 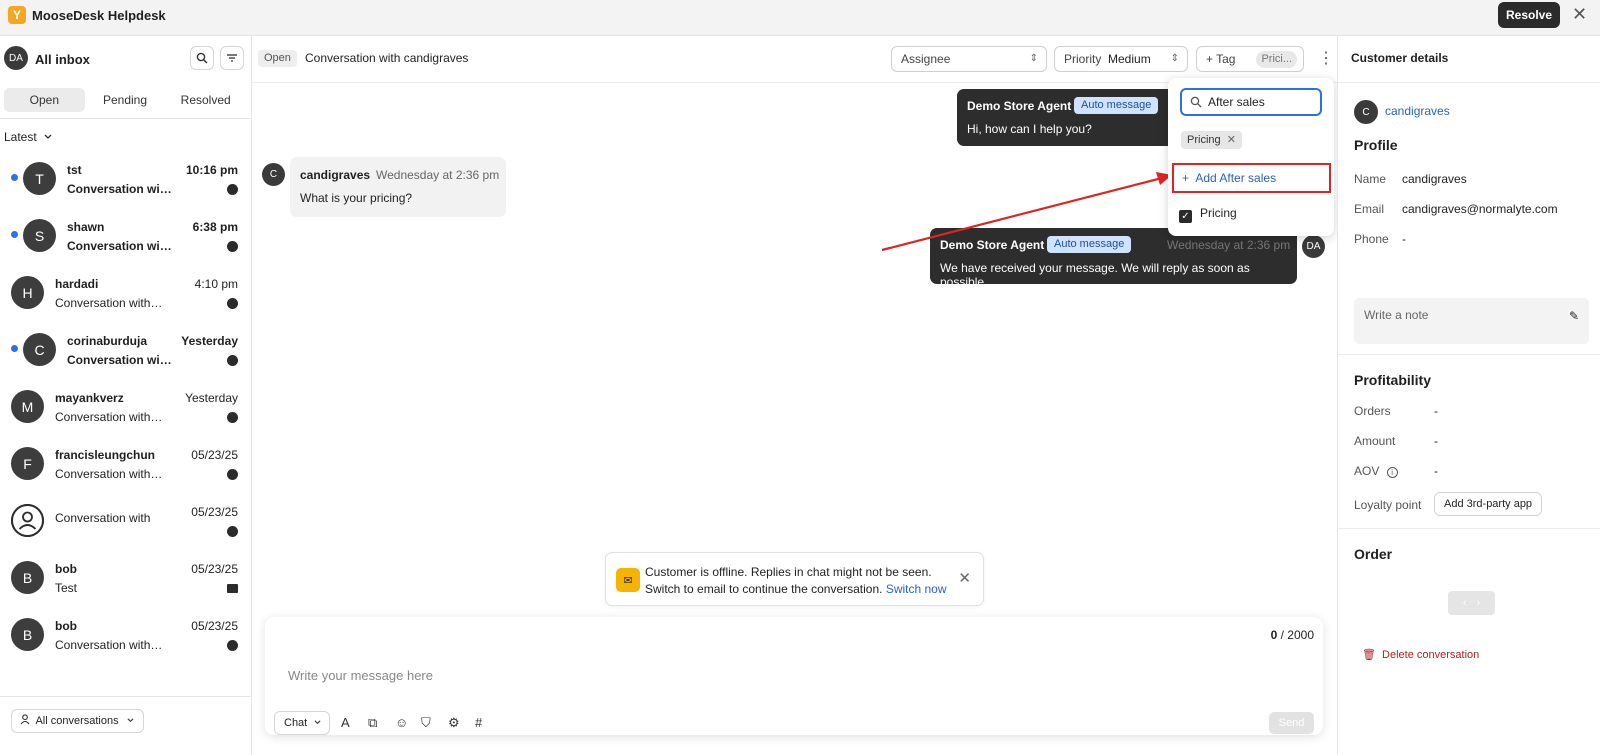 I want to click on tag-dropdown: Pricing ✕ + Add After sales ✓ Pricing, so click(x=1251, y=157).